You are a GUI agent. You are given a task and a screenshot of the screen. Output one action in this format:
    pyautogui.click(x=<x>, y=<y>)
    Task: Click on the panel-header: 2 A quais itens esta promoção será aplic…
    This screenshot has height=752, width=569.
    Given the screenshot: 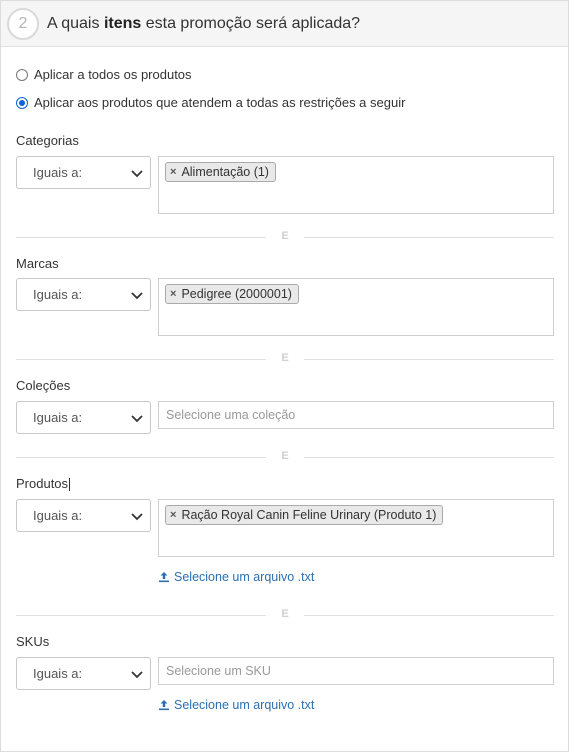 What is the action you would take?
    pyautogui.click(x=284, y=24)
    